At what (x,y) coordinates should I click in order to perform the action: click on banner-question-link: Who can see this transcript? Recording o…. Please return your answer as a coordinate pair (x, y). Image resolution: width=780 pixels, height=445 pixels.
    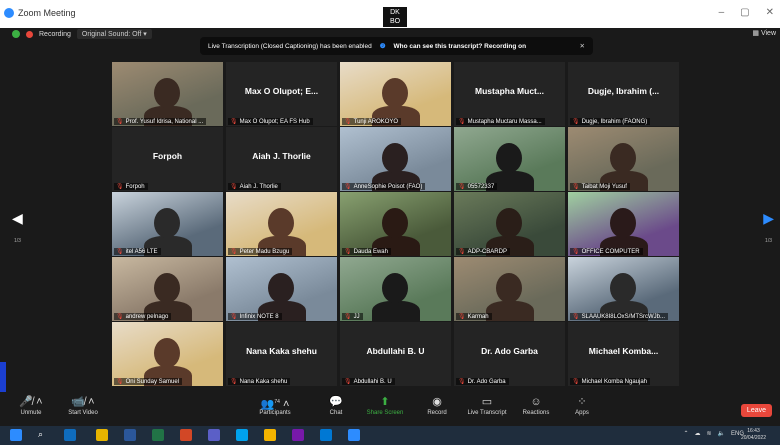
    Looking at the image, I should click on (460, 46).